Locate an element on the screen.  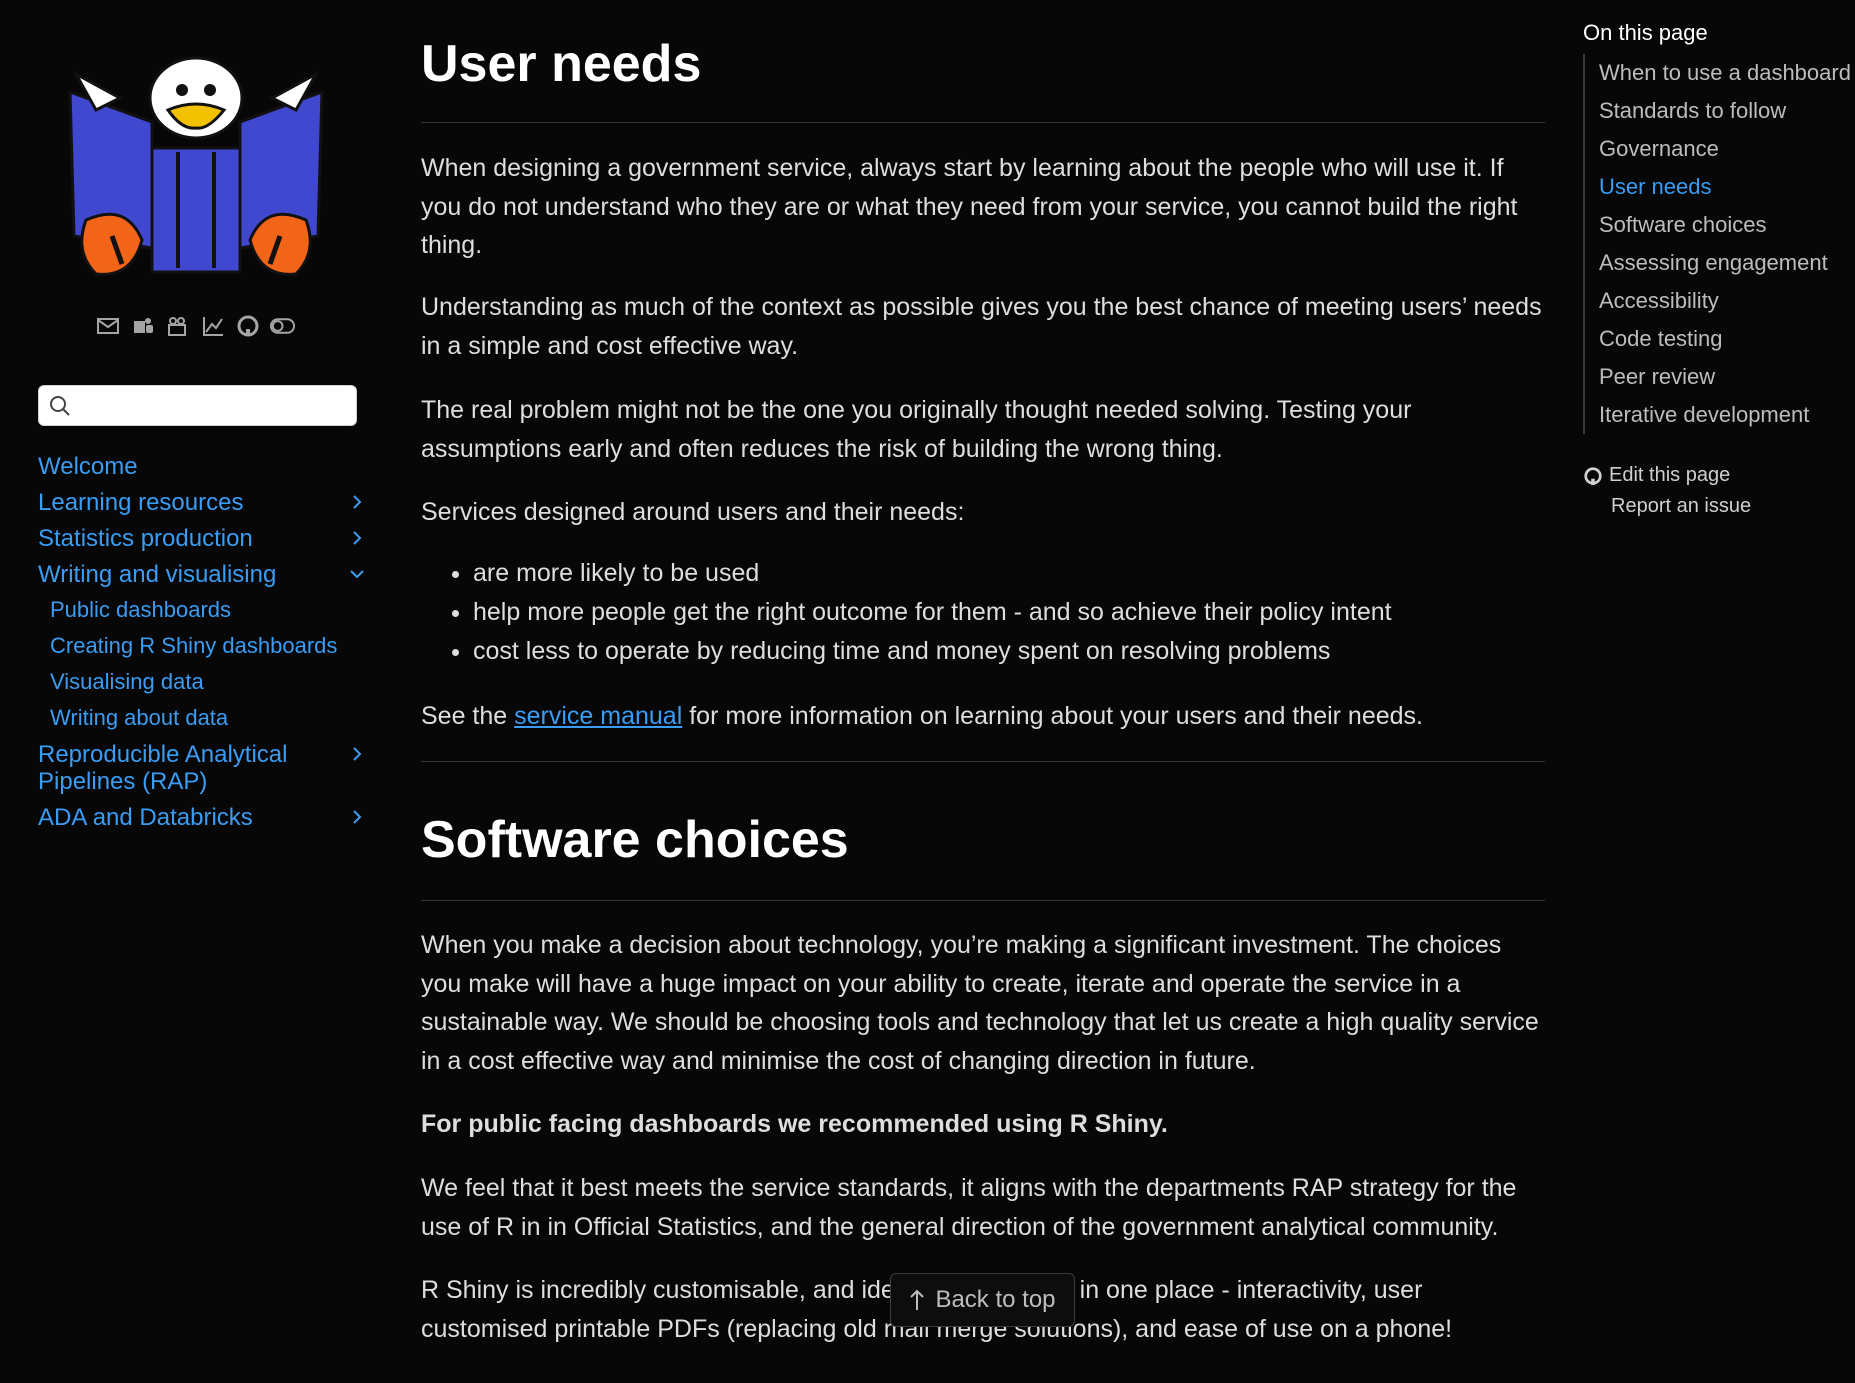
sidebar-subitem-writing-about-data: Writing about data is located at coordinates (209, 718).